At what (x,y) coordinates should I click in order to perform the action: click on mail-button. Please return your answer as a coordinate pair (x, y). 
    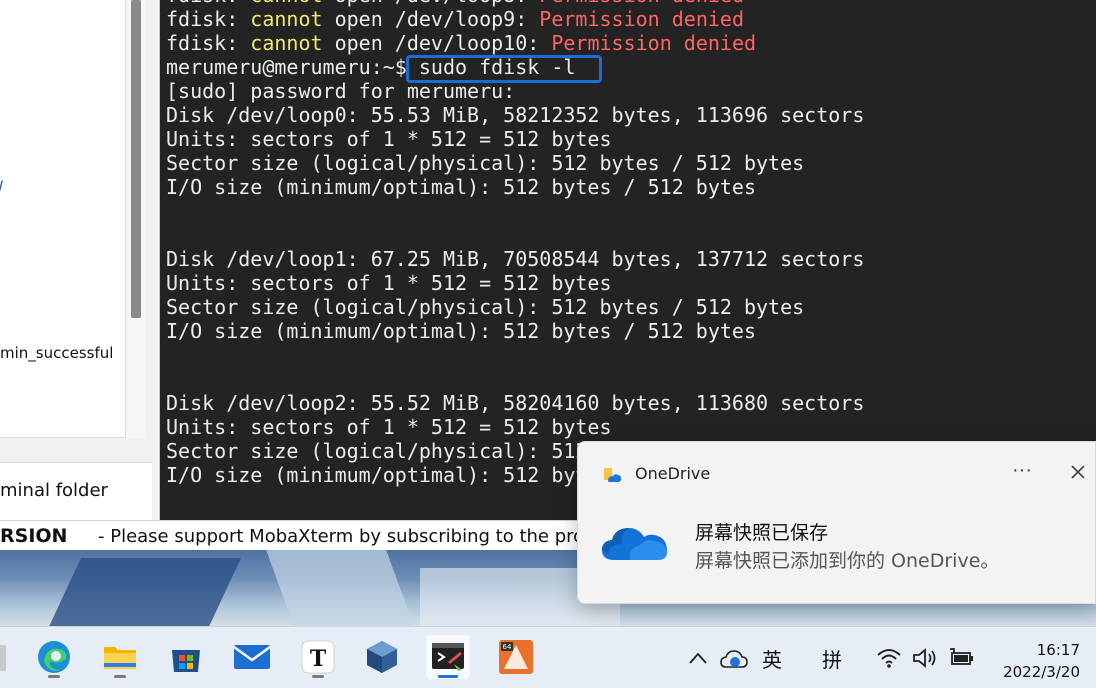
    Looking at the image, I should click on (252, 657).